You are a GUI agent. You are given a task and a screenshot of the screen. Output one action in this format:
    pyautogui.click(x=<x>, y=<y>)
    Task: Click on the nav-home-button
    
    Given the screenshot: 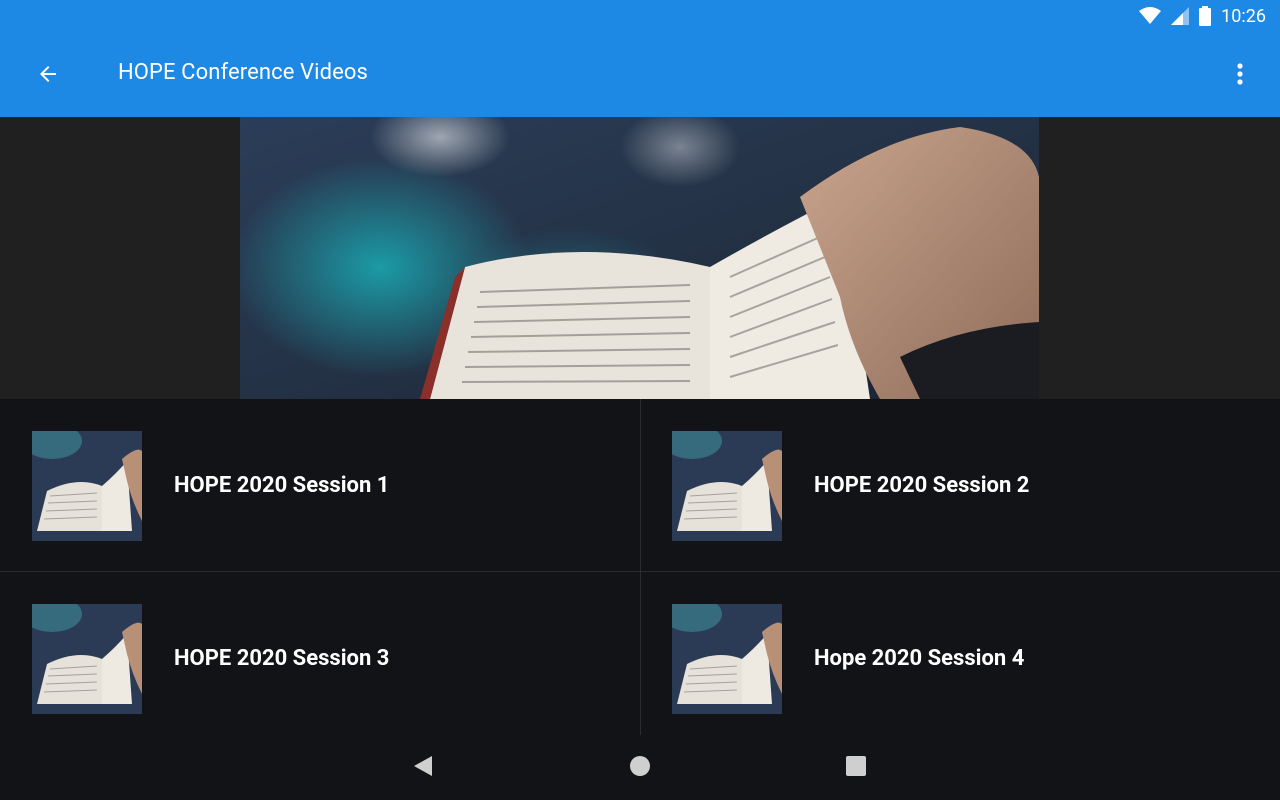 What is the action you would take?
    pyautogui.click(x=640, y=768)
    